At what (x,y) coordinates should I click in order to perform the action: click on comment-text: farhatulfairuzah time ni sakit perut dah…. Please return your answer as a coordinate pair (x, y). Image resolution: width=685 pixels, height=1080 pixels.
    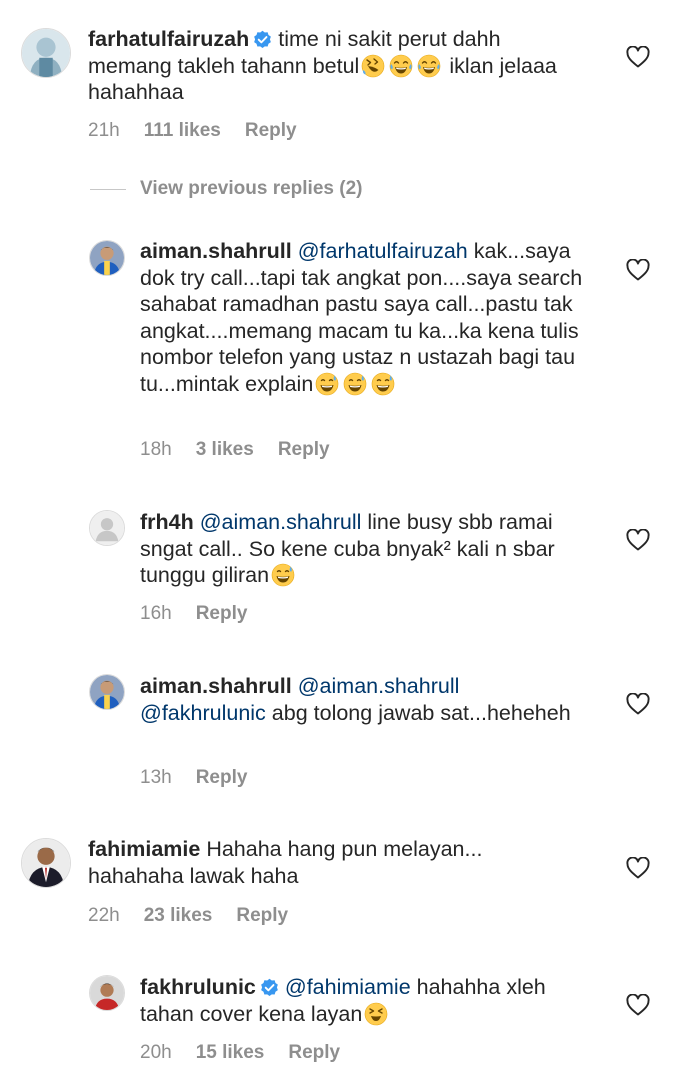
    Looking at the image, I should click on (323, 66).